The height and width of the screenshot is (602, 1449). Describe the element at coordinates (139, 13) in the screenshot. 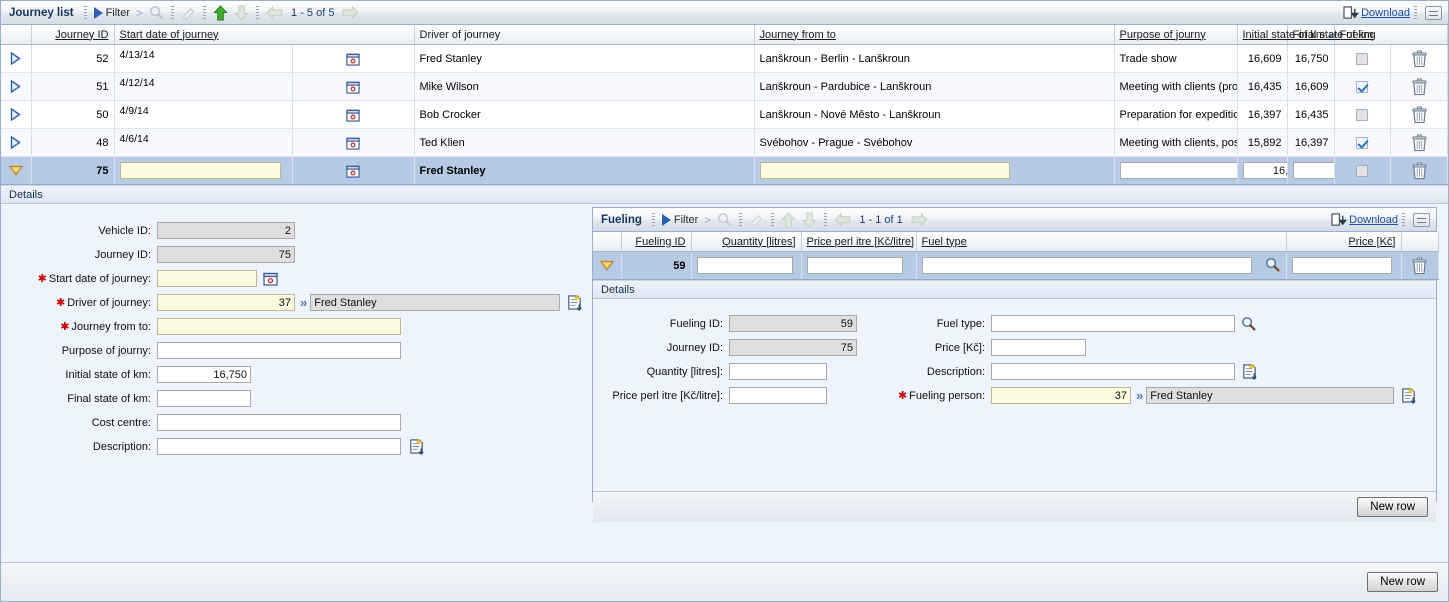

I see `filter-next-icon: >` at that location.